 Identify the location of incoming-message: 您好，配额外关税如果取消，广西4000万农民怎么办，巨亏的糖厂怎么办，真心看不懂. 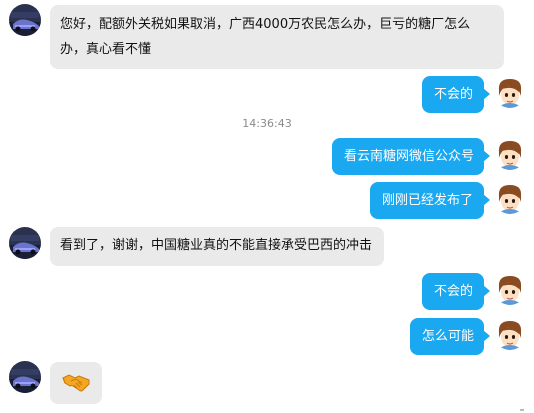
(277, 37).